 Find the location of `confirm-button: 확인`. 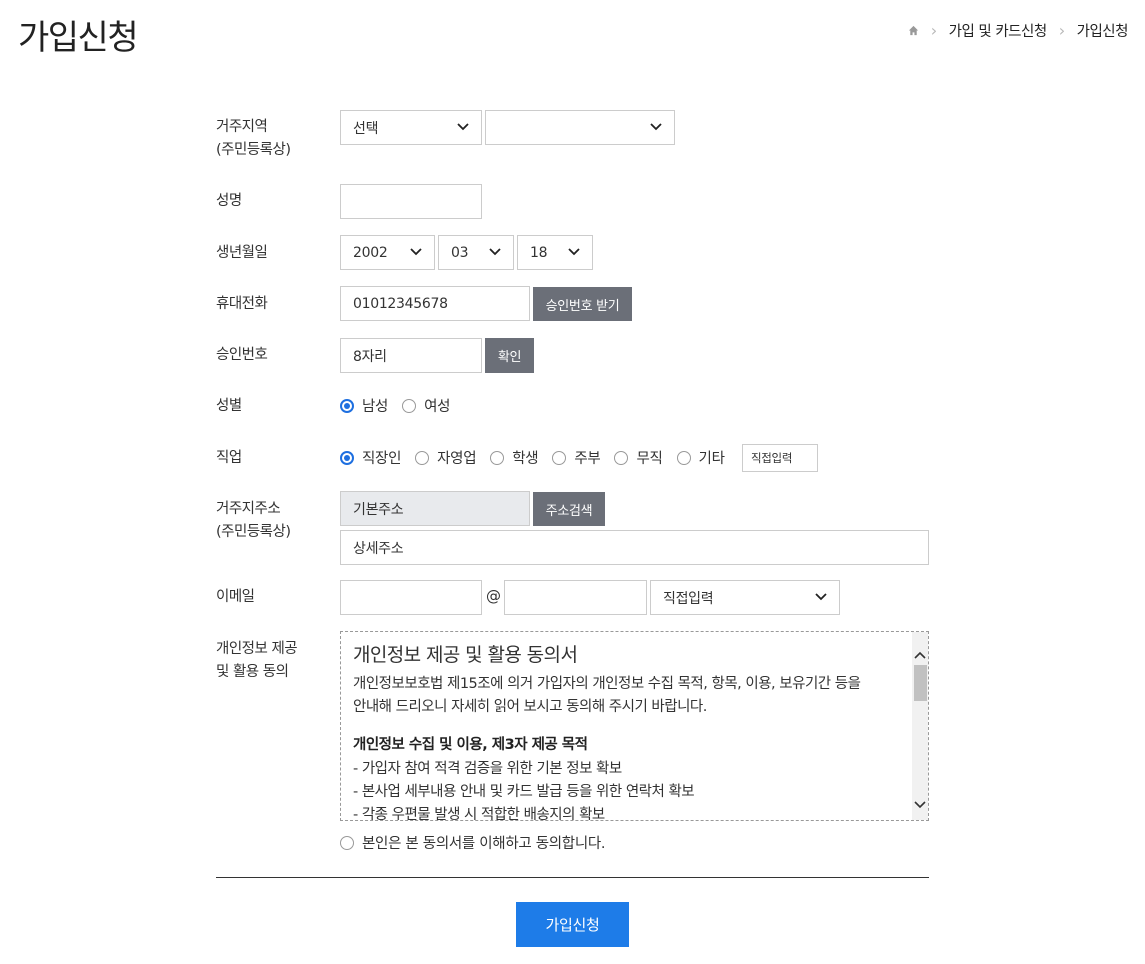

confirm-button: 확인 is located at coordinates (509, 355).